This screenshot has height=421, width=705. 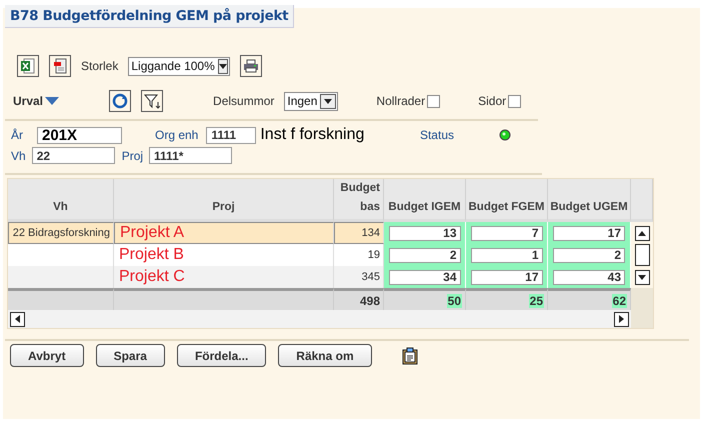 I want to click on budget-input: 13, so click(x=424, y=233).